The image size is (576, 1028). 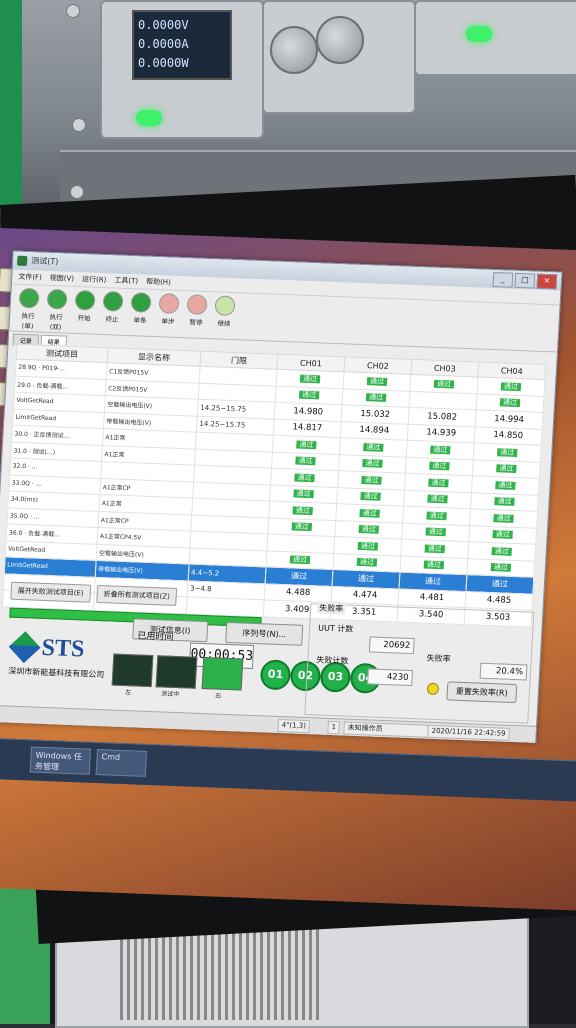 I want to click on company-name: 深圳市新能基科技有限公司, so click(x=56, y=673).